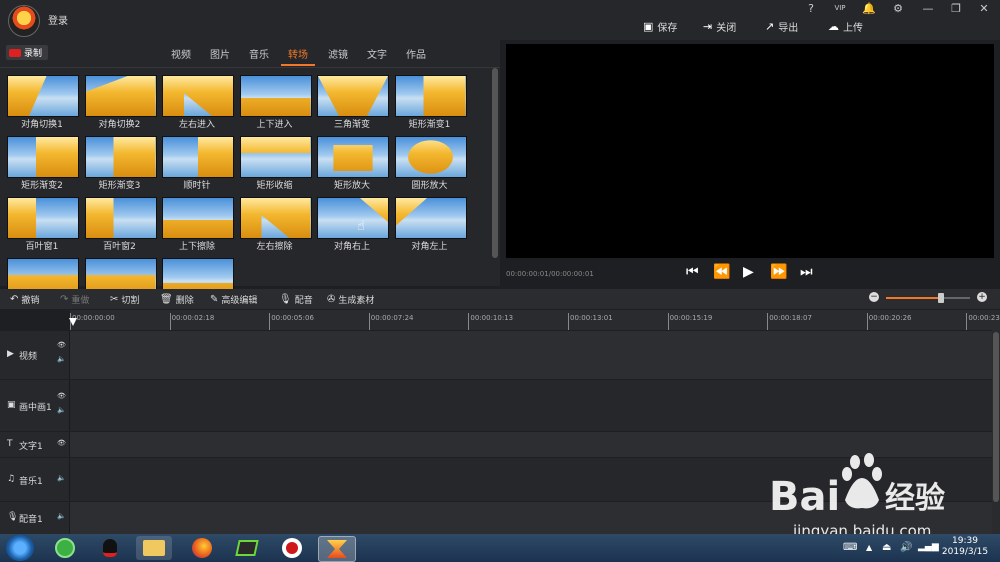 The height and width of the screenshot is (562, 1000). I want to click on voiceover-button: 🎙 配音, so click(296, 299).